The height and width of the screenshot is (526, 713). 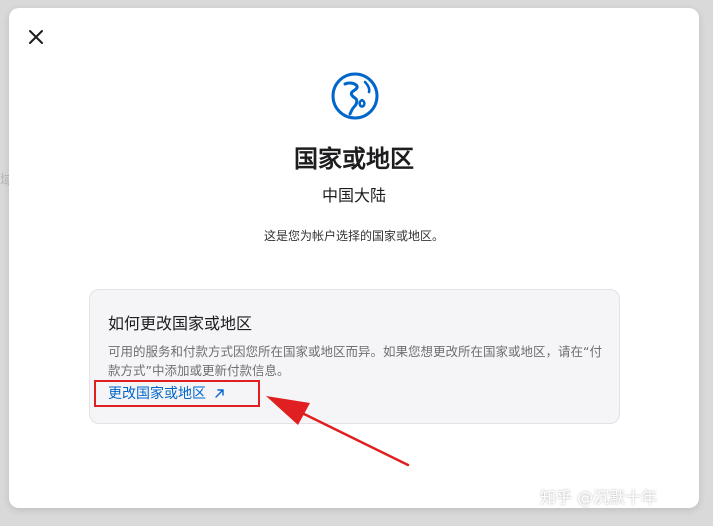 I want to click on annotation-highlight-box, so click(x=177, y=393).